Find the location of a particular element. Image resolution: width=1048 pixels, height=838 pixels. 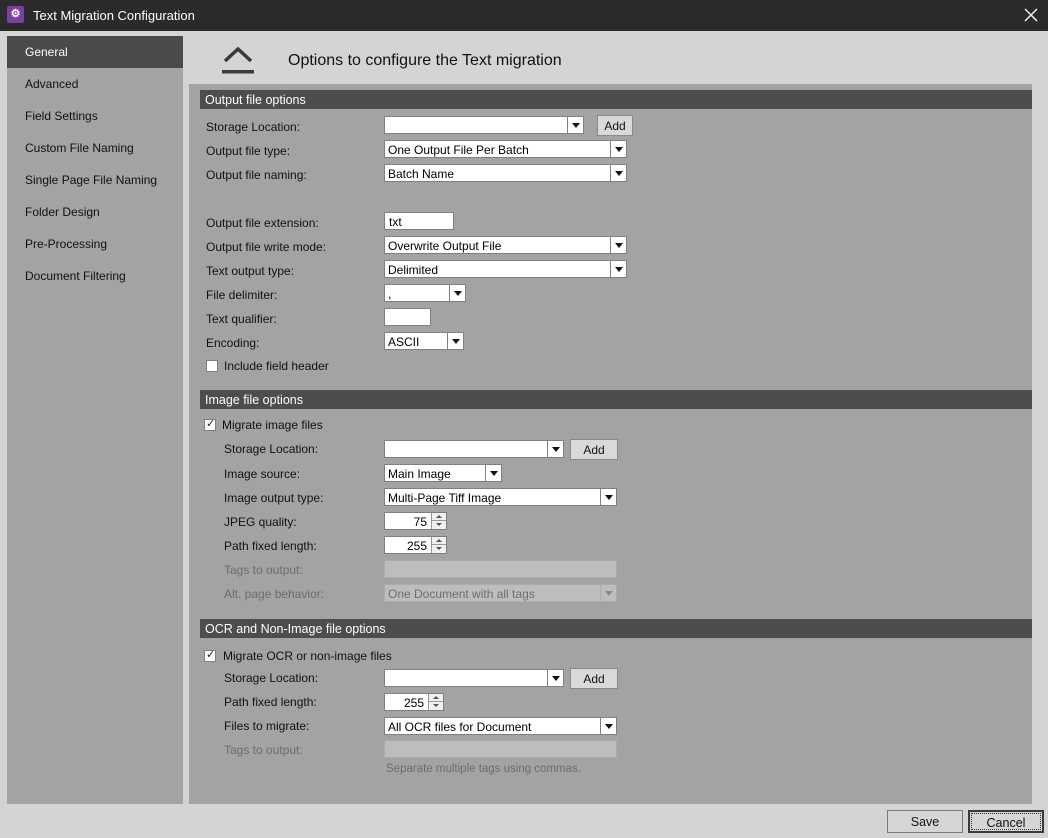

file-delimiter-label: File delimiter: is located at coordinates (242, 295).